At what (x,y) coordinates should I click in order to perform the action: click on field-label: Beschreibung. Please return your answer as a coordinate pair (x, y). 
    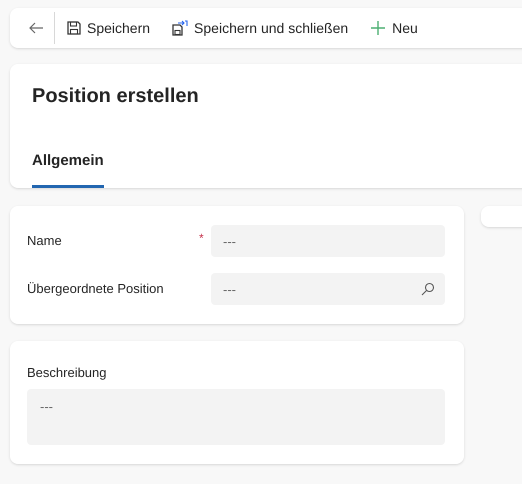
    Looking at the image, I should click on (66, 373).